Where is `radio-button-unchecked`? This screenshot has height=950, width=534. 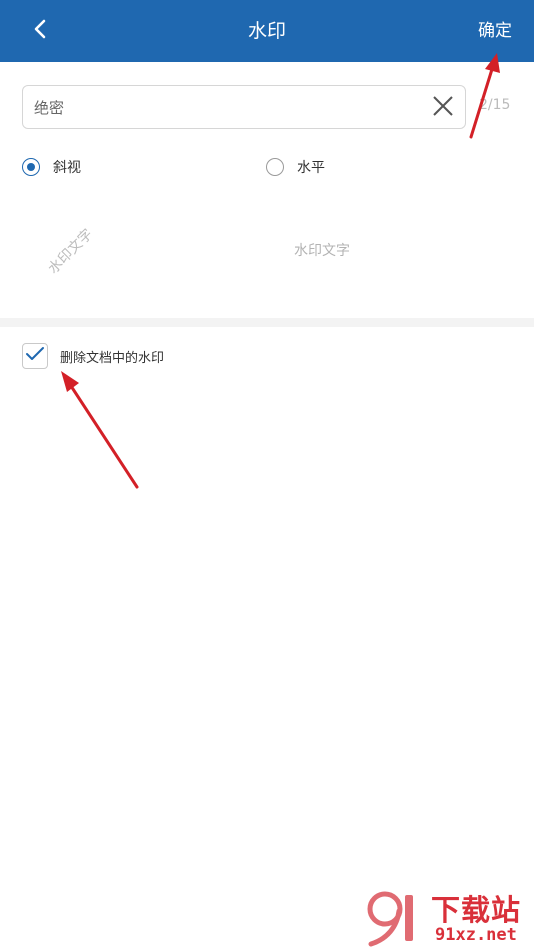
radio-button-unchecked is located at coordinates (275, 167).